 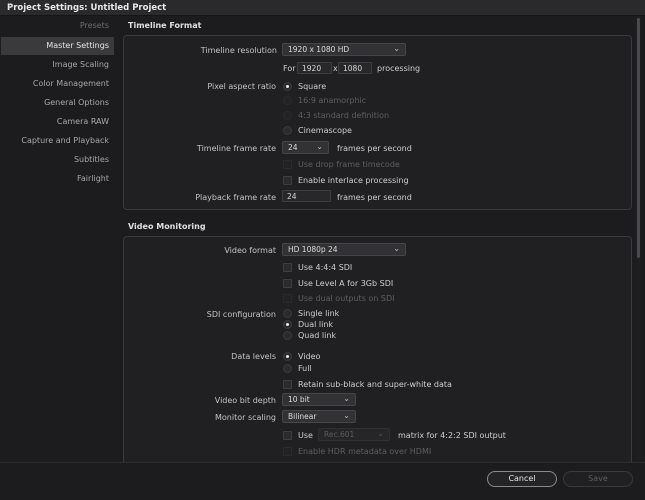 I want to click on video-bit-depth-label: Video bit depth, so click(x=245, y=400).